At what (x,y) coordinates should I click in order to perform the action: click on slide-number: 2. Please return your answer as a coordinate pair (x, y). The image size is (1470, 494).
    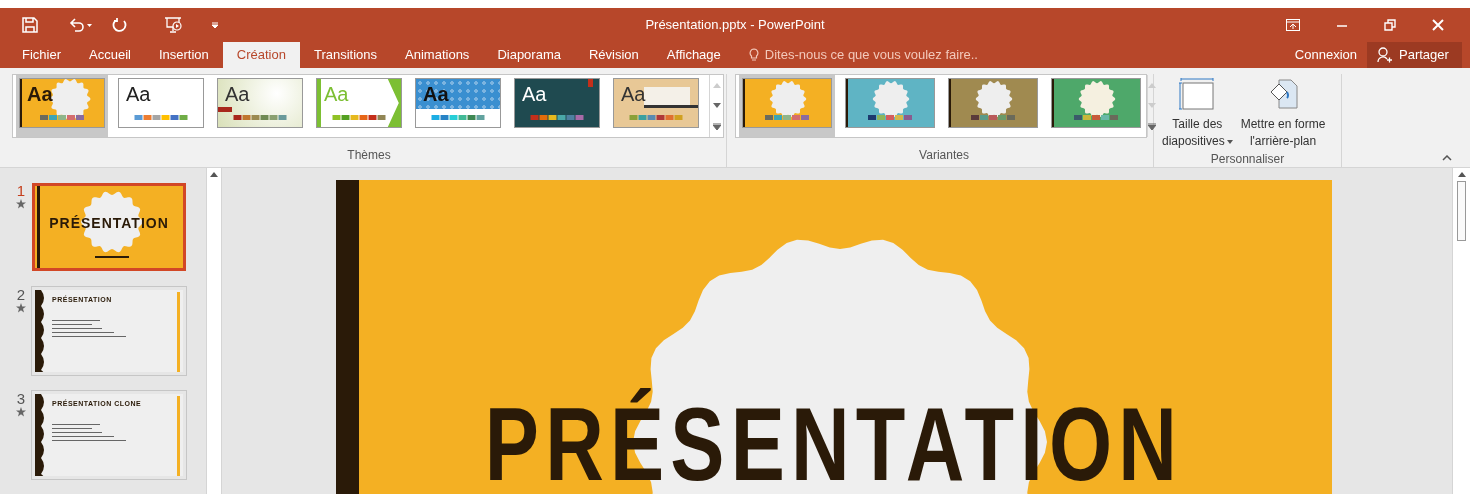
    Looking at the image, I should click on (21, 295).